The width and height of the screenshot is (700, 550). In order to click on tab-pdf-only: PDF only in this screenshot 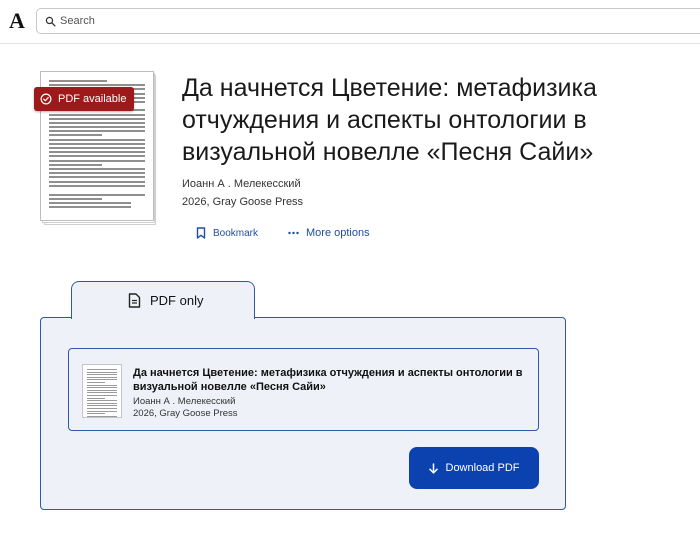, I will do `click(163, 300)`.